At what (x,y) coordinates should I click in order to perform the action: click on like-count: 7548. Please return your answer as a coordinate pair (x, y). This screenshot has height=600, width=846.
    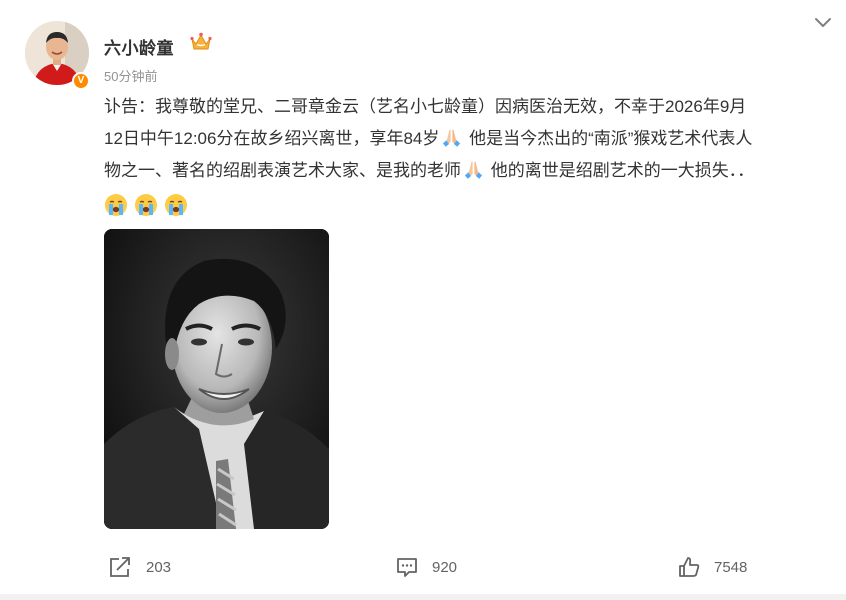
    Looking at the image, I should click on (731, 567).